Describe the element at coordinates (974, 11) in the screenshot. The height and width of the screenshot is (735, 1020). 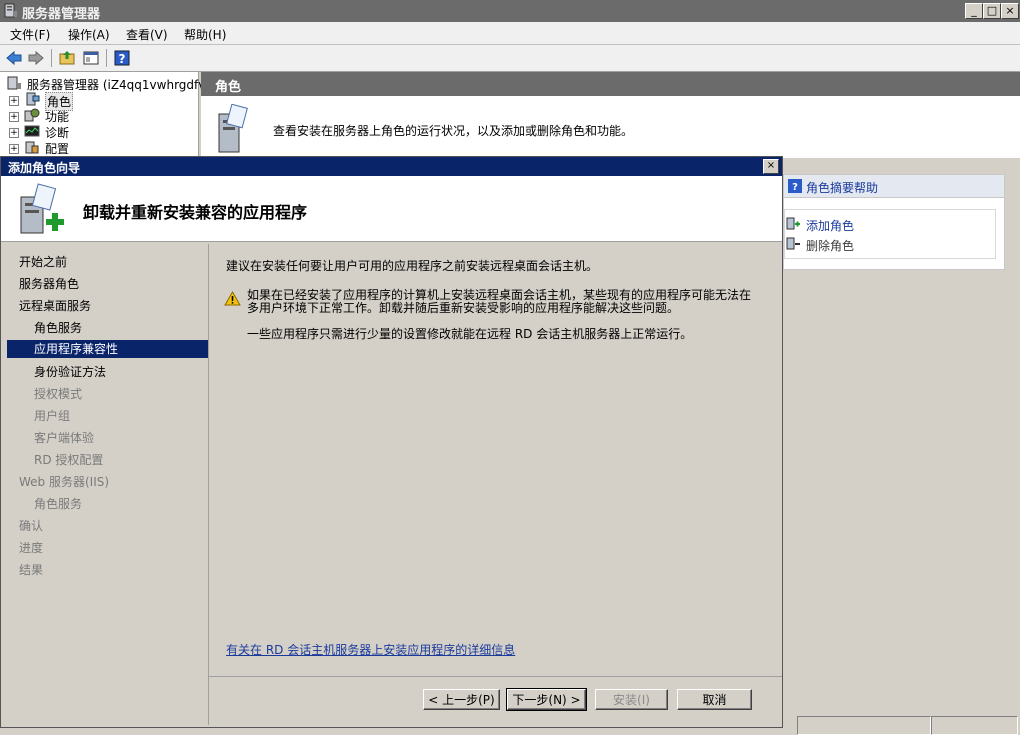
I see `minimize-button: _` at that location.